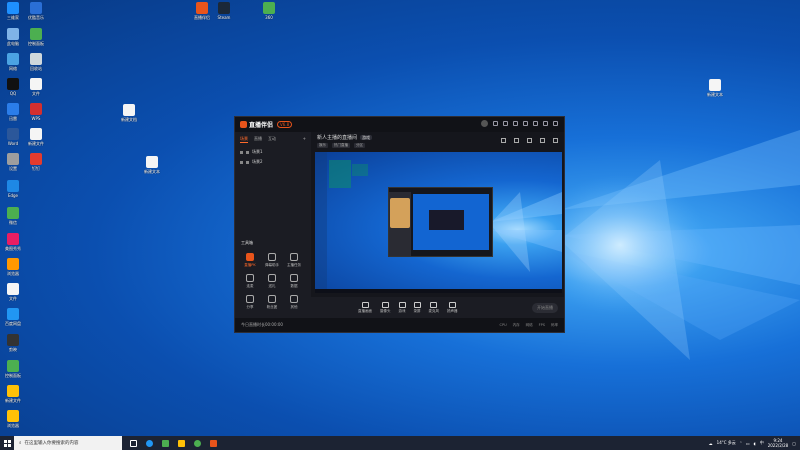 This screenshot has height=450, width=800. Describe the element at coordinates (272, 139) in the screenshot. I see `tab-interact: 互动` at that location.